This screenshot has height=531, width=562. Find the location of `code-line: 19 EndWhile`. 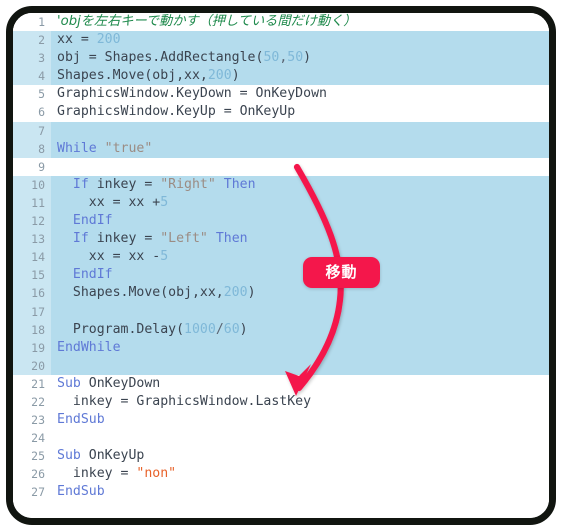

code-line: 19 EndWhile is located at coordinates (281, 347).